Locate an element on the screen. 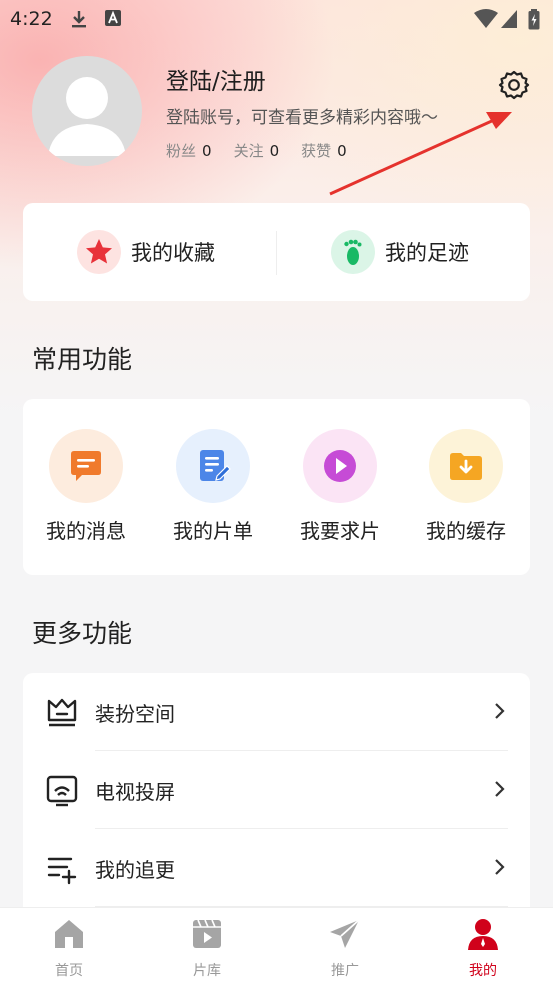 Image resolution: width=553 pixels, height=985 pixels. row-dress-up-space: 装扮空间 is located at coordinates (276, 712).